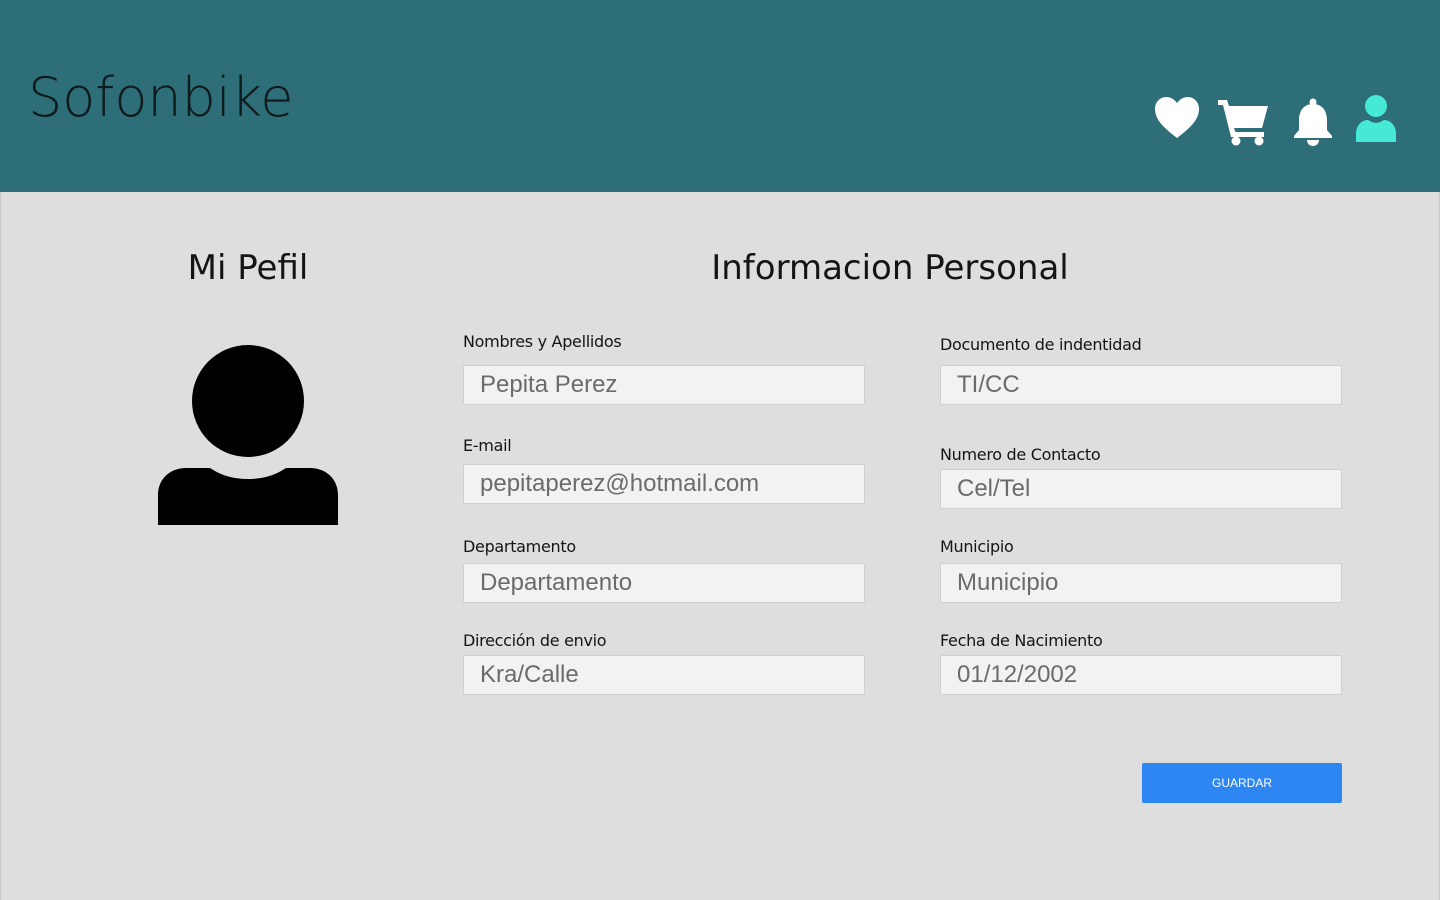  I want to click on label-department: Departamento, so click(519, 546).